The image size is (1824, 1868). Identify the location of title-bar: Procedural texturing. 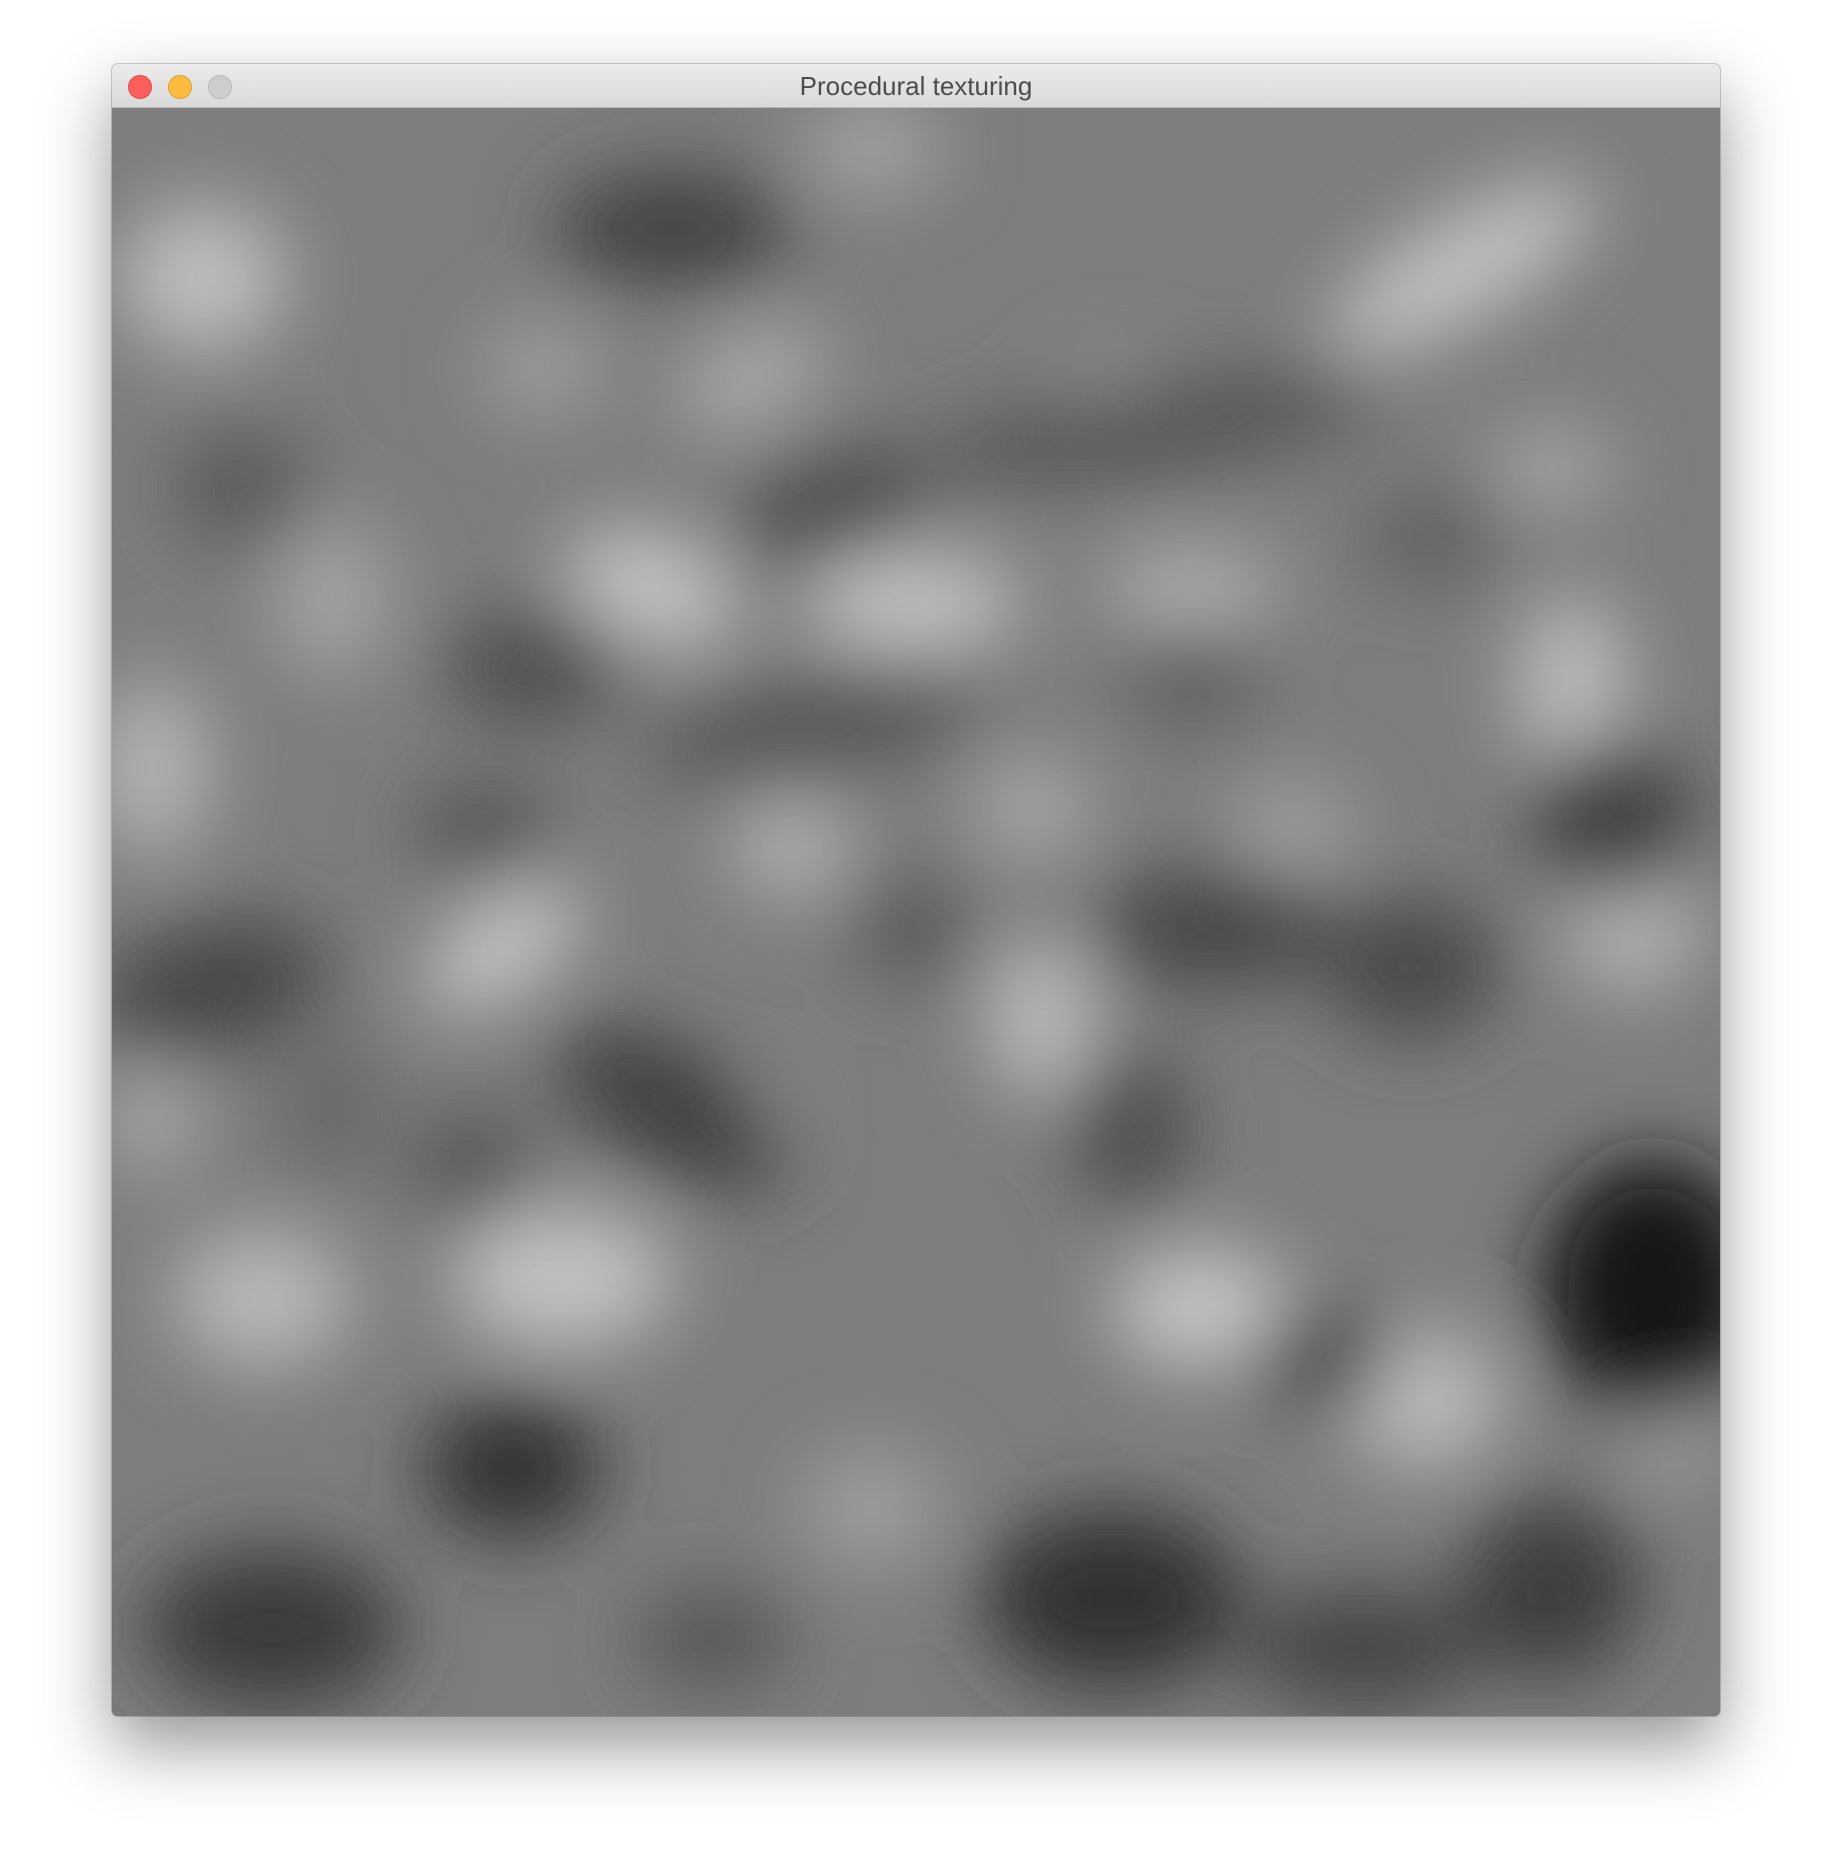
(916, 86).